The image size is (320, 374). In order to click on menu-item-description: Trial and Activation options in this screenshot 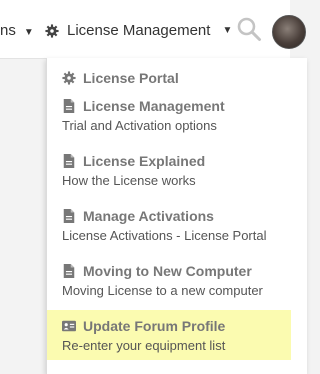, I will do `click(139, 125)`.